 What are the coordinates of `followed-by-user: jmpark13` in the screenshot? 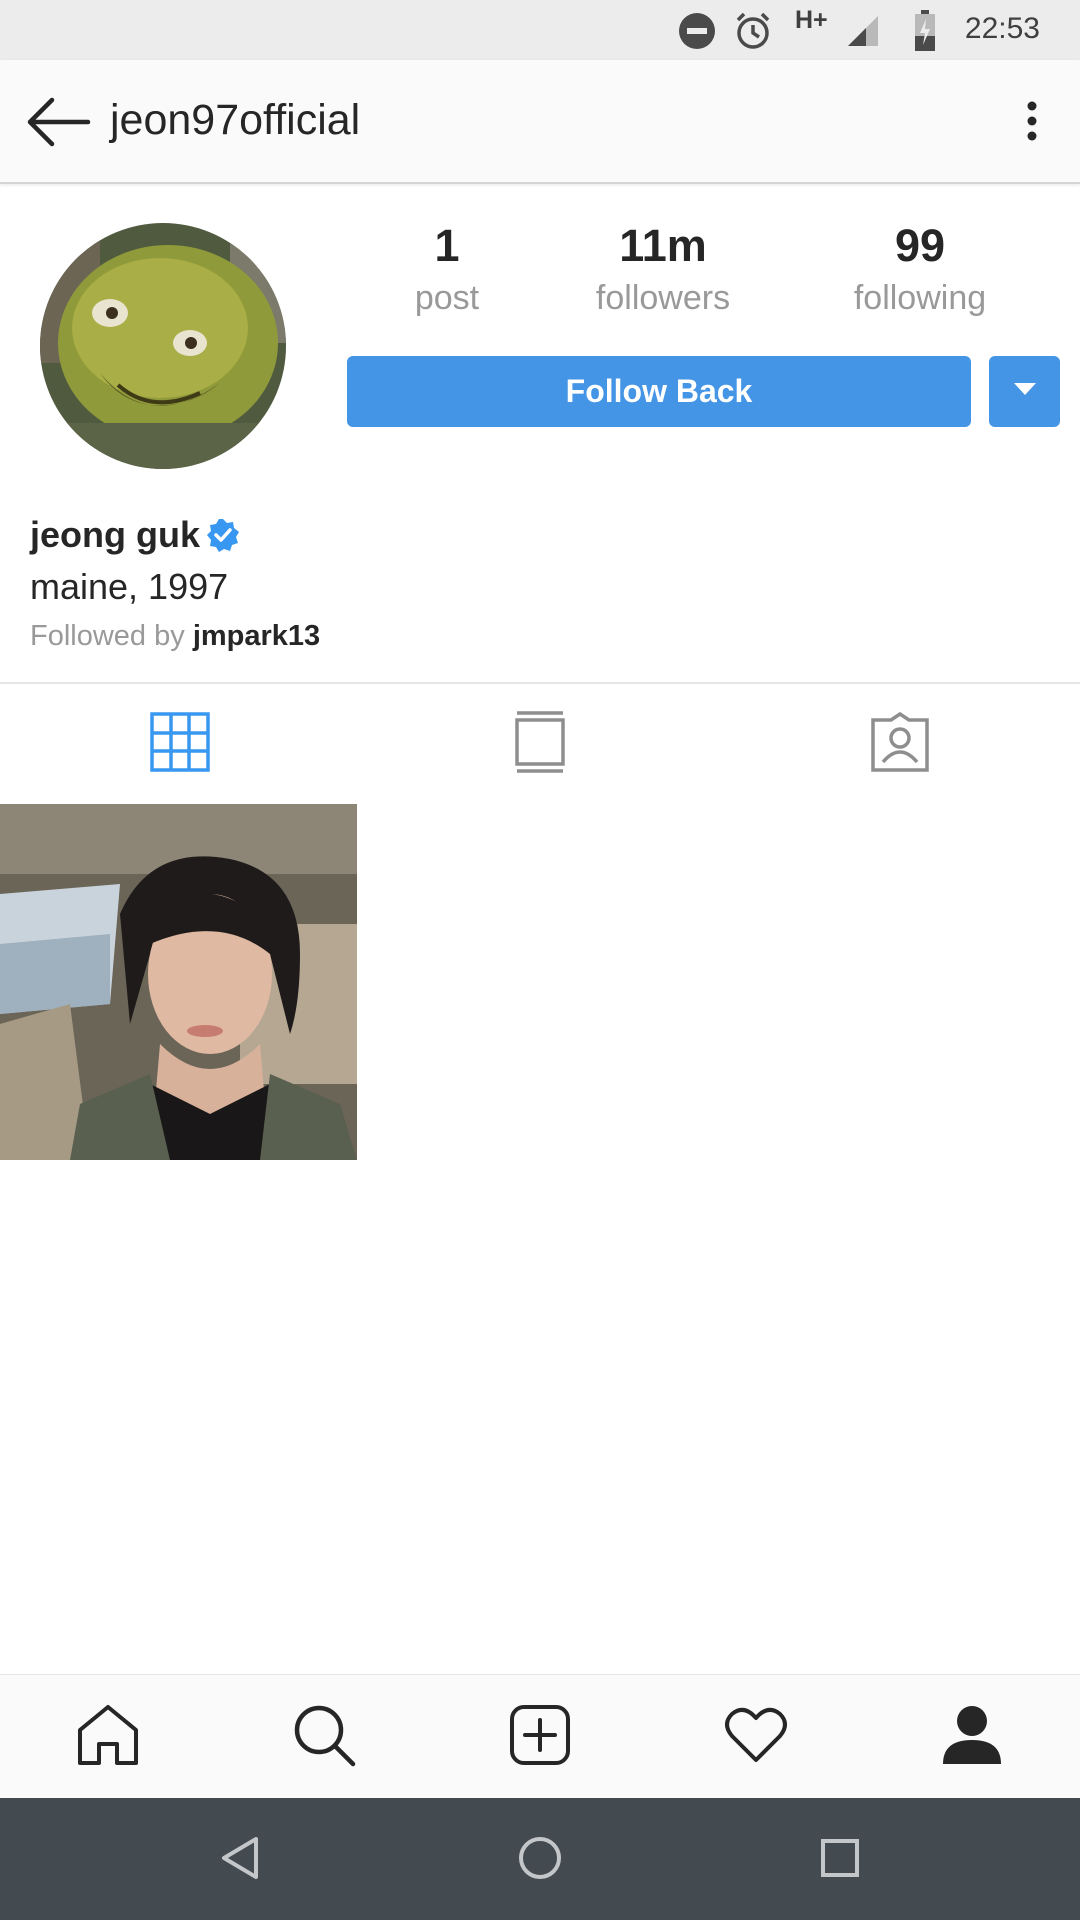 It's located at (256, 636).